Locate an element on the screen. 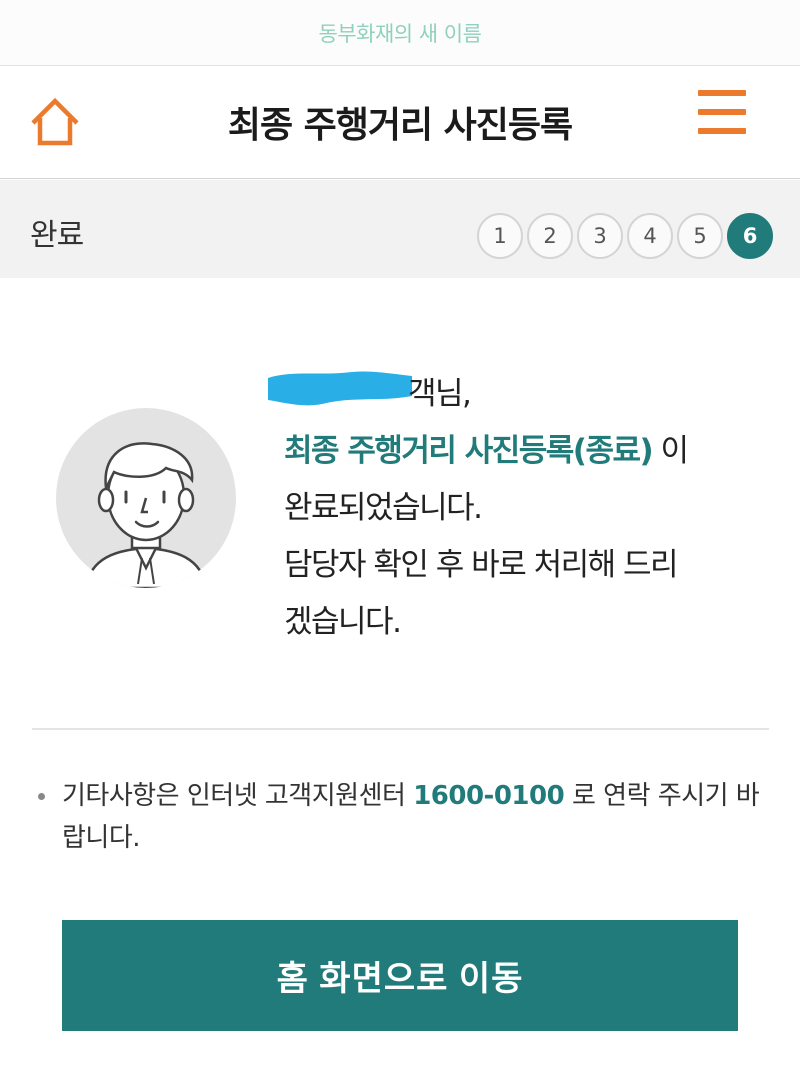 The height and width of the screenshot is (1074, 800). hamburger-menu-icon is located at coordinates (722, 93).